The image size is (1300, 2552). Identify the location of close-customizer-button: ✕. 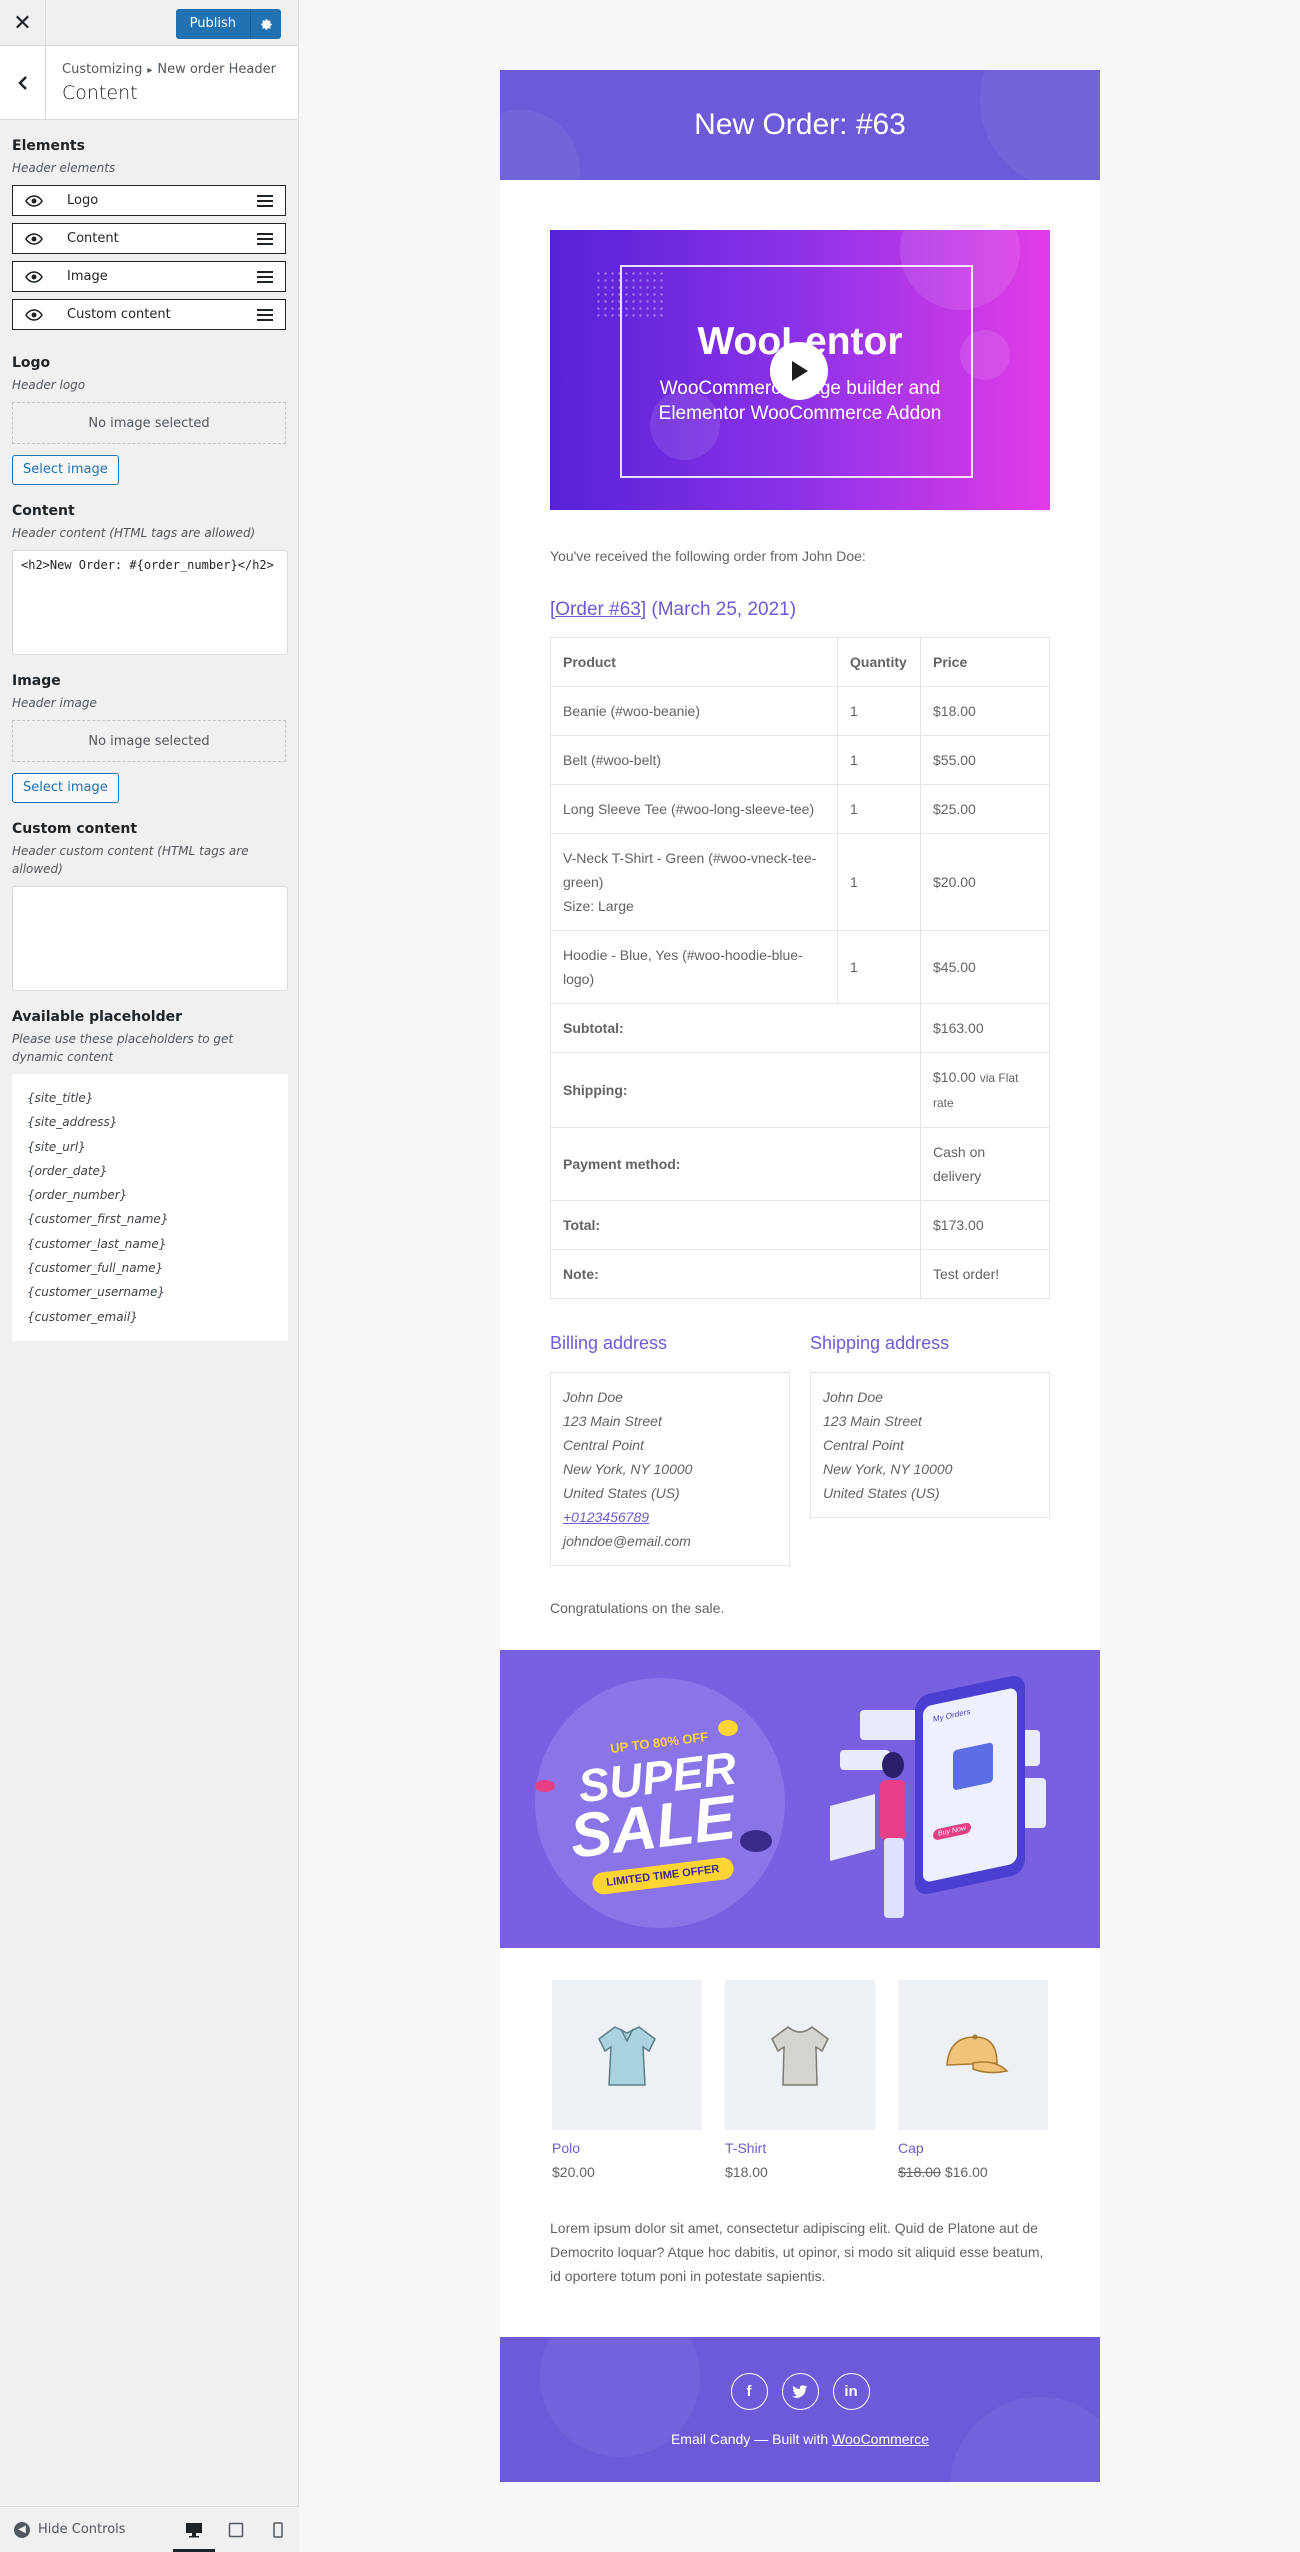
(23, 23).